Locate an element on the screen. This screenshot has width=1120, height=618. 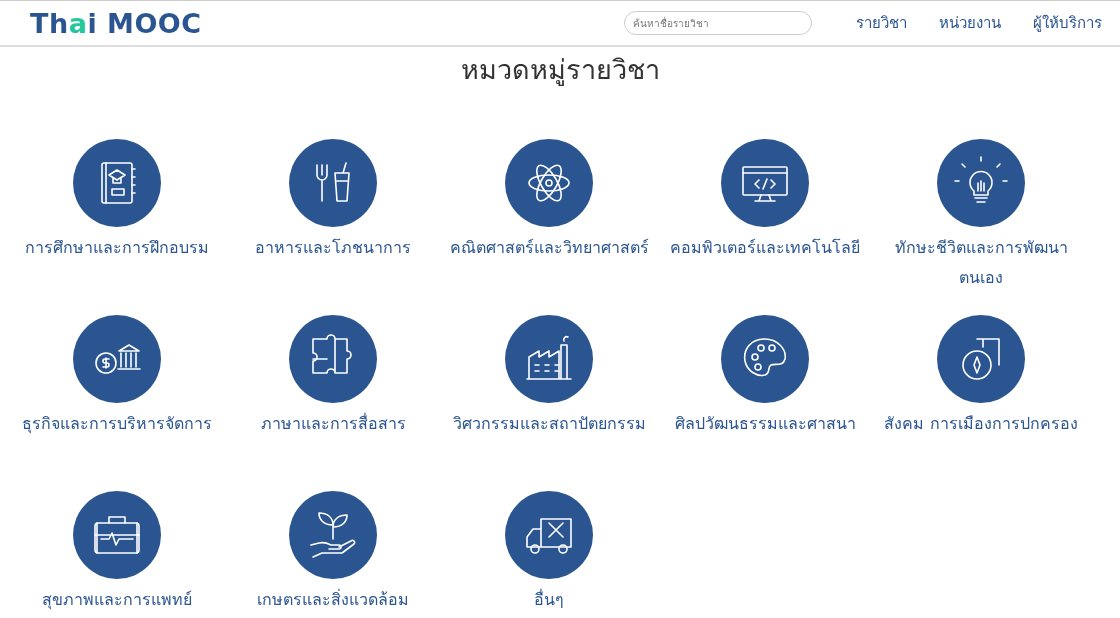
category-link: อาหารและโภชนาการ is located at coordinates (333, 248).